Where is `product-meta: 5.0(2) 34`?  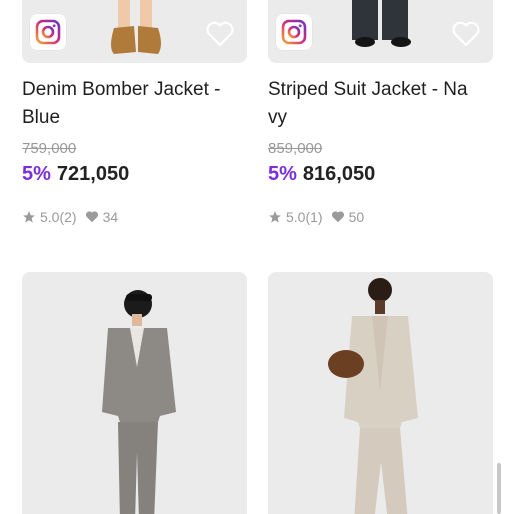 product-meta: 5.0(2) 34 is located at coordinates (70, 217).